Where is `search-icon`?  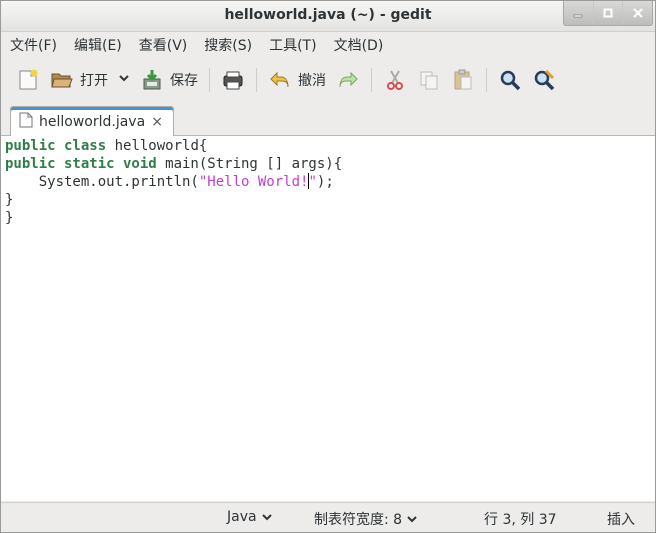
search-icon is located at coordinates (510, 80).